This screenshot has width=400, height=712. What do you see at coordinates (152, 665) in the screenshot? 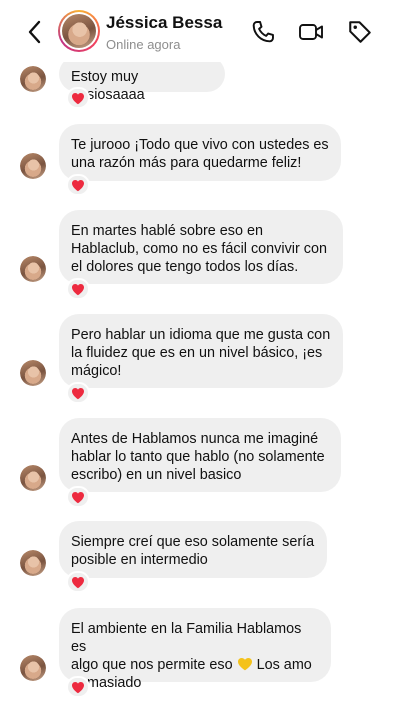
I see `message-line-part: algo que nos permite eso` at bounding box center [152, 665].